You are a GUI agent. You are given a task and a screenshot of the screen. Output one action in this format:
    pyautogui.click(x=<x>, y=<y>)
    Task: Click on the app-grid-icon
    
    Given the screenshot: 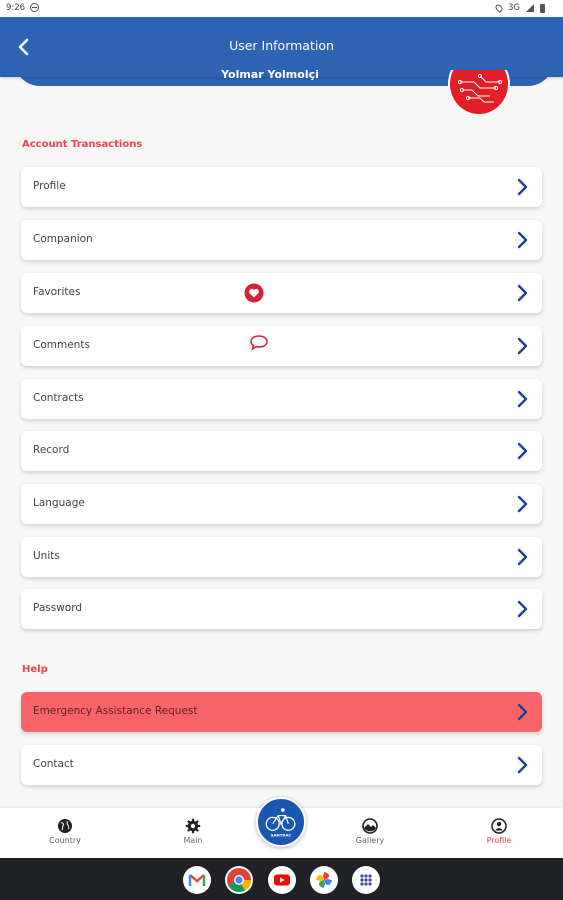 What is the action you would take?
    pyautogui.click(x=366, y=880)
    